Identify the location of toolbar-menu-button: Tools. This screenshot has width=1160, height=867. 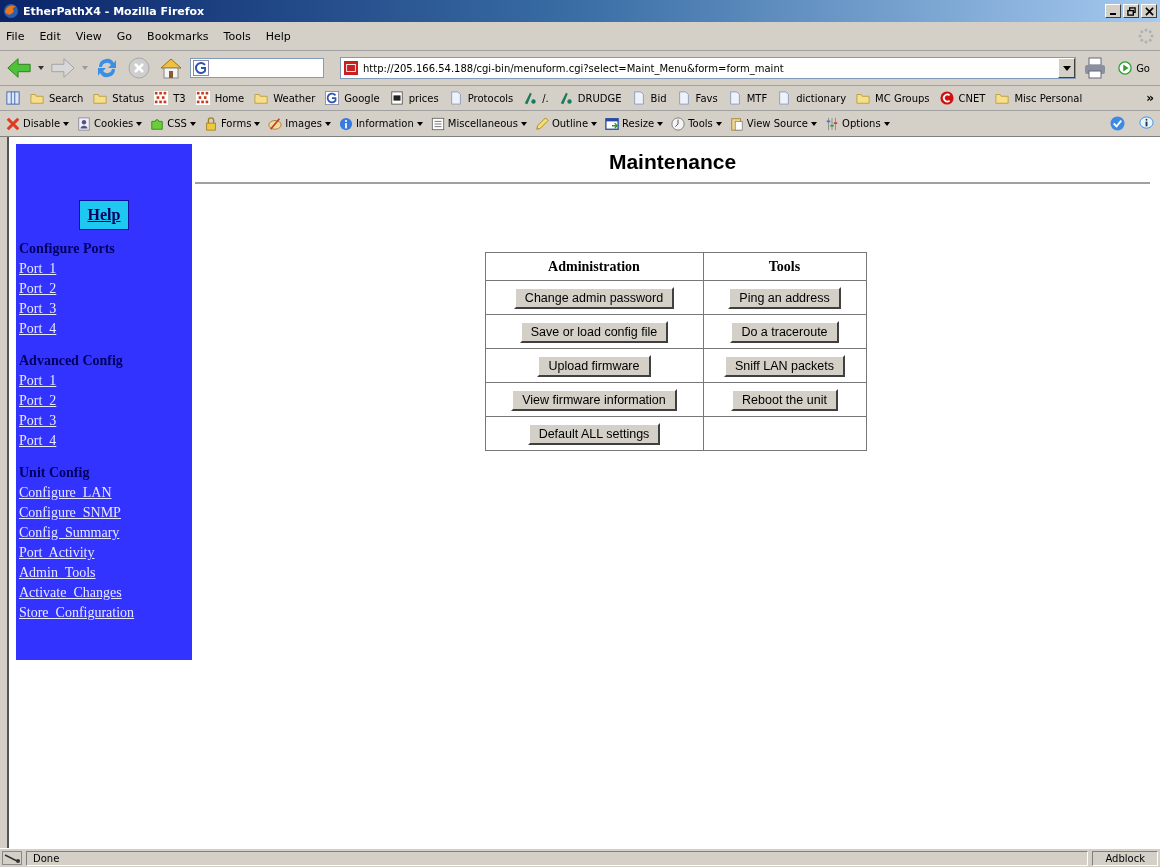
(696, 123).